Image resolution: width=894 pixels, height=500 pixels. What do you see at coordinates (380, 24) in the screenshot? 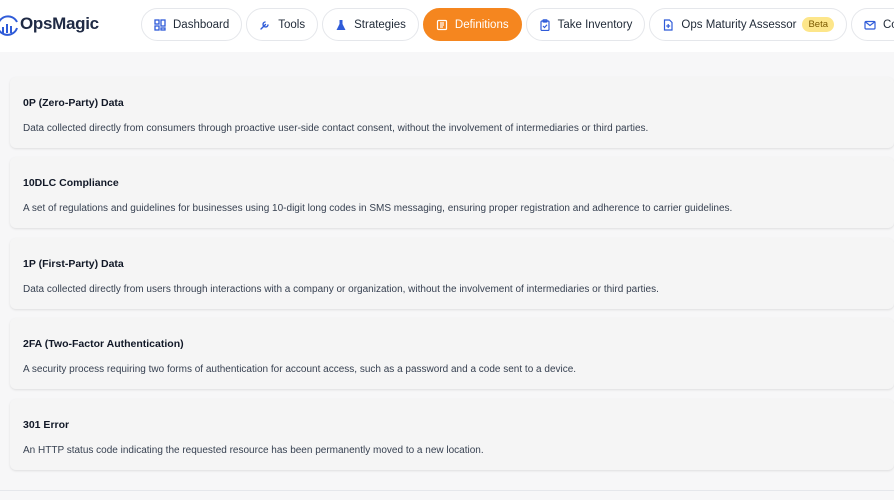
I see `nav-strategies-label: Strategies` at bounding box center [380, 24].